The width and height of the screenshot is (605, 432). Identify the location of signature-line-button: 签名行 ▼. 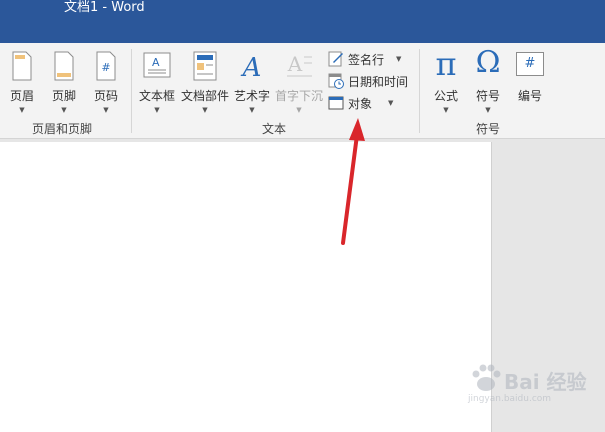
(364, 59).